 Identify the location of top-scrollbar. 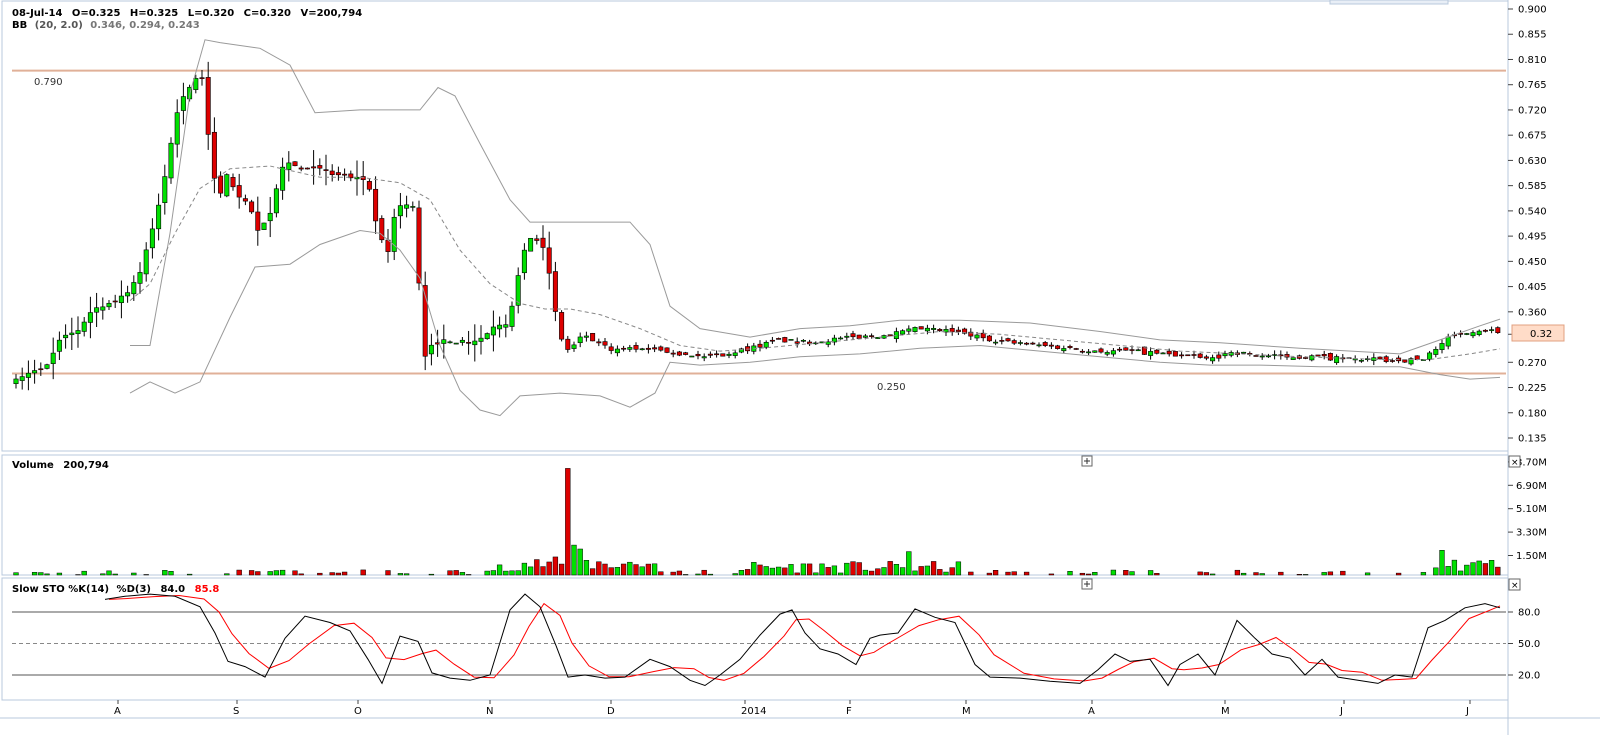
(1389, 2).